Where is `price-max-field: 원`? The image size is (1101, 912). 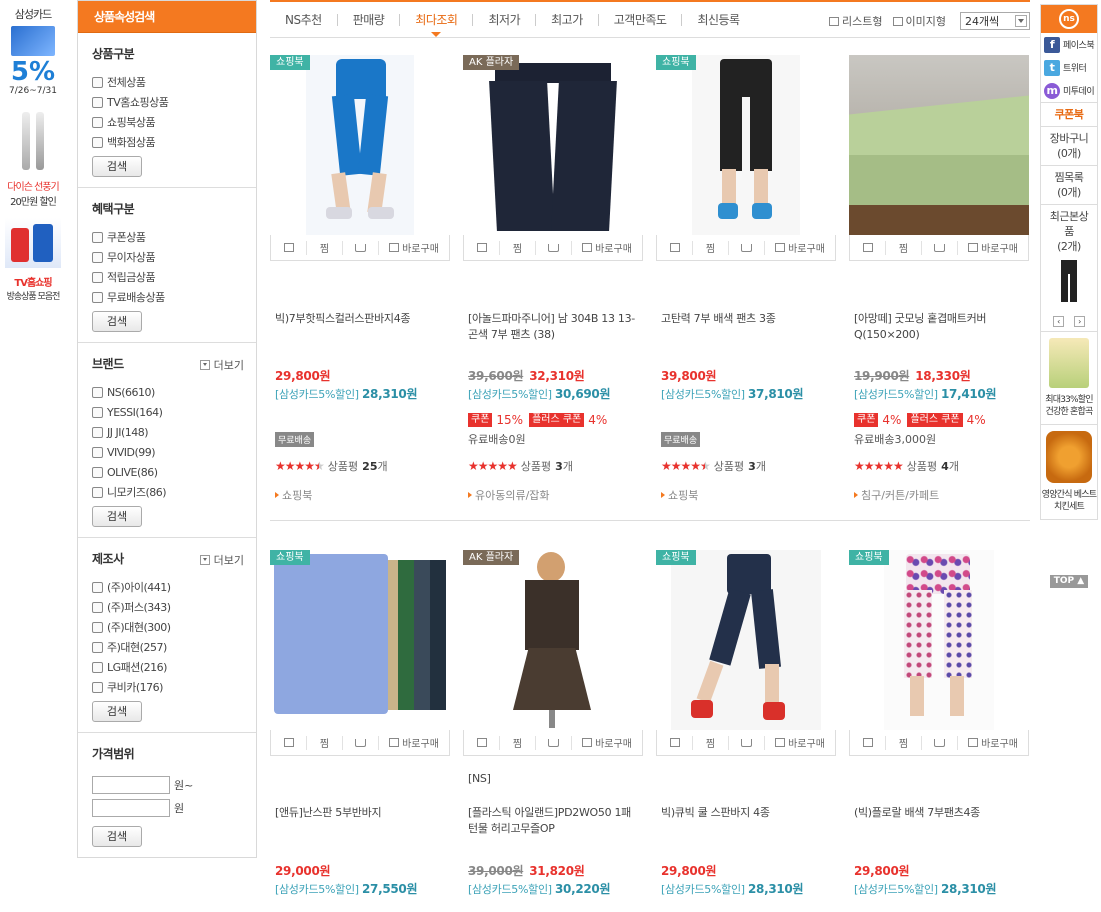
price-max-field: 원 is located at coordinates (174, 808).